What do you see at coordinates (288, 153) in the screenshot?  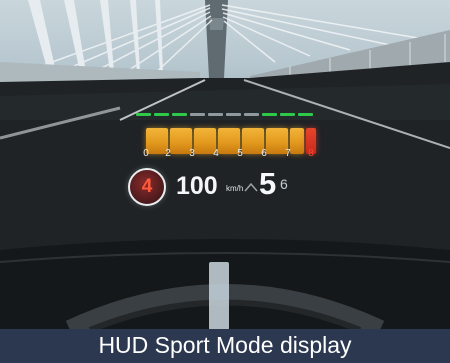 I see `rpm-tick-label: 7` at bounding box center [288, 153].